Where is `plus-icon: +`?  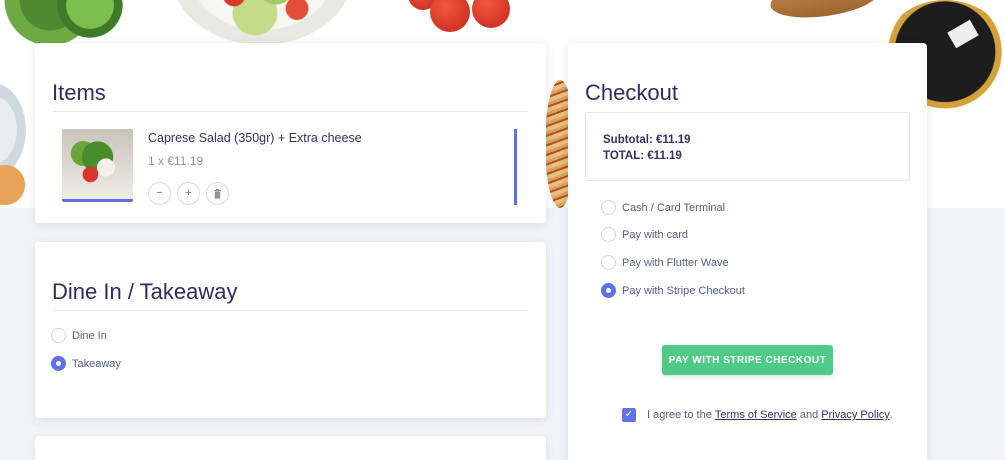 plus-icon: + is located at coordinates (188, 193).